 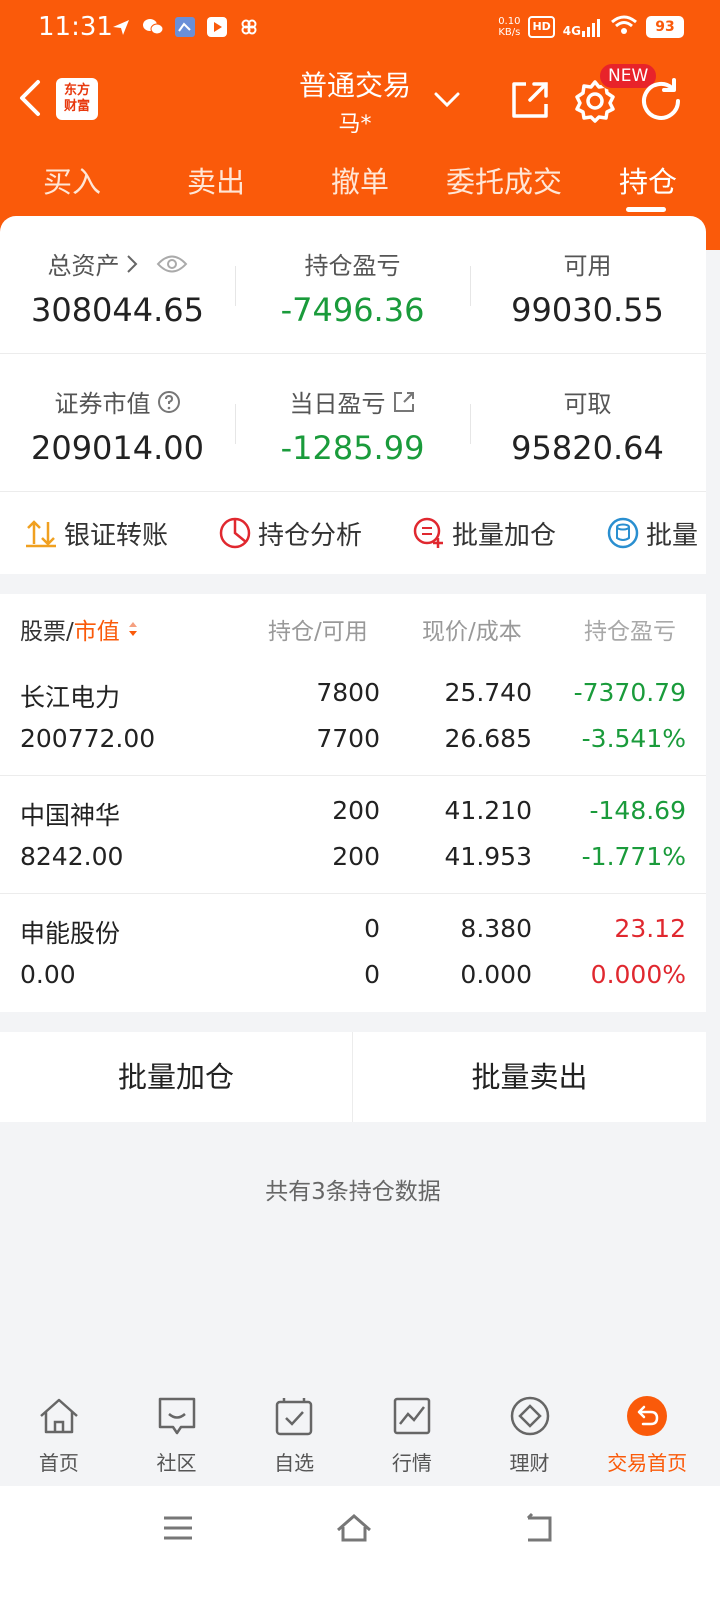 I want to click on share-button, so click(x=530, y=100).